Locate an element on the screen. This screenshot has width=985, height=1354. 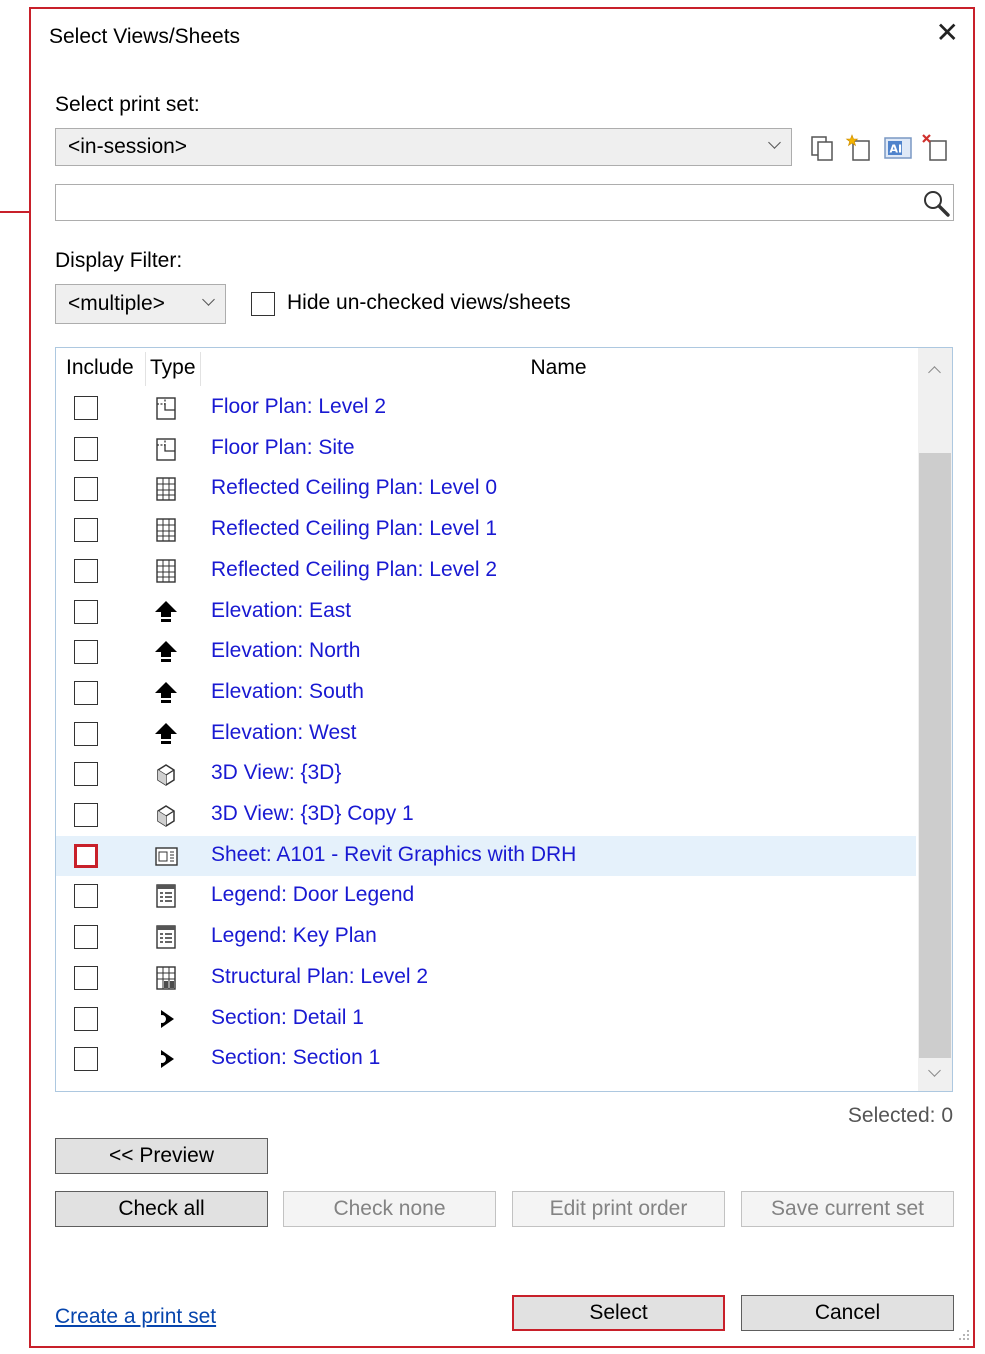
create-print-set-link: Create a print set is located at coordinates (135, 1317).